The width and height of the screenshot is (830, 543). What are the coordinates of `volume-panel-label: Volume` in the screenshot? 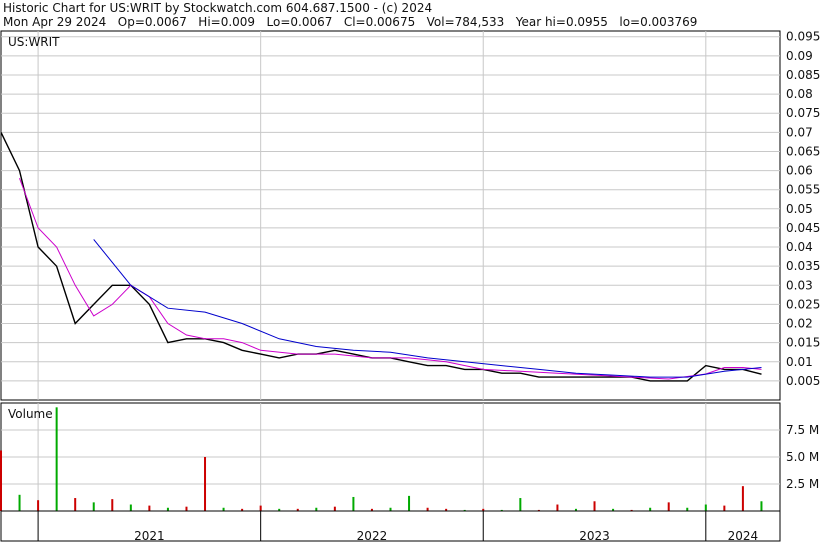 It's located at (30, 414).